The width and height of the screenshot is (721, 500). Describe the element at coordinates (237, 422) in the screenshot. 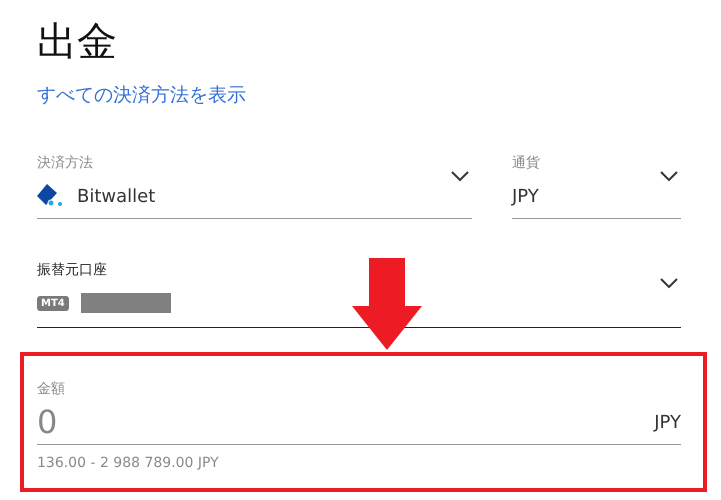

I see `amount-input: 0` at that location.